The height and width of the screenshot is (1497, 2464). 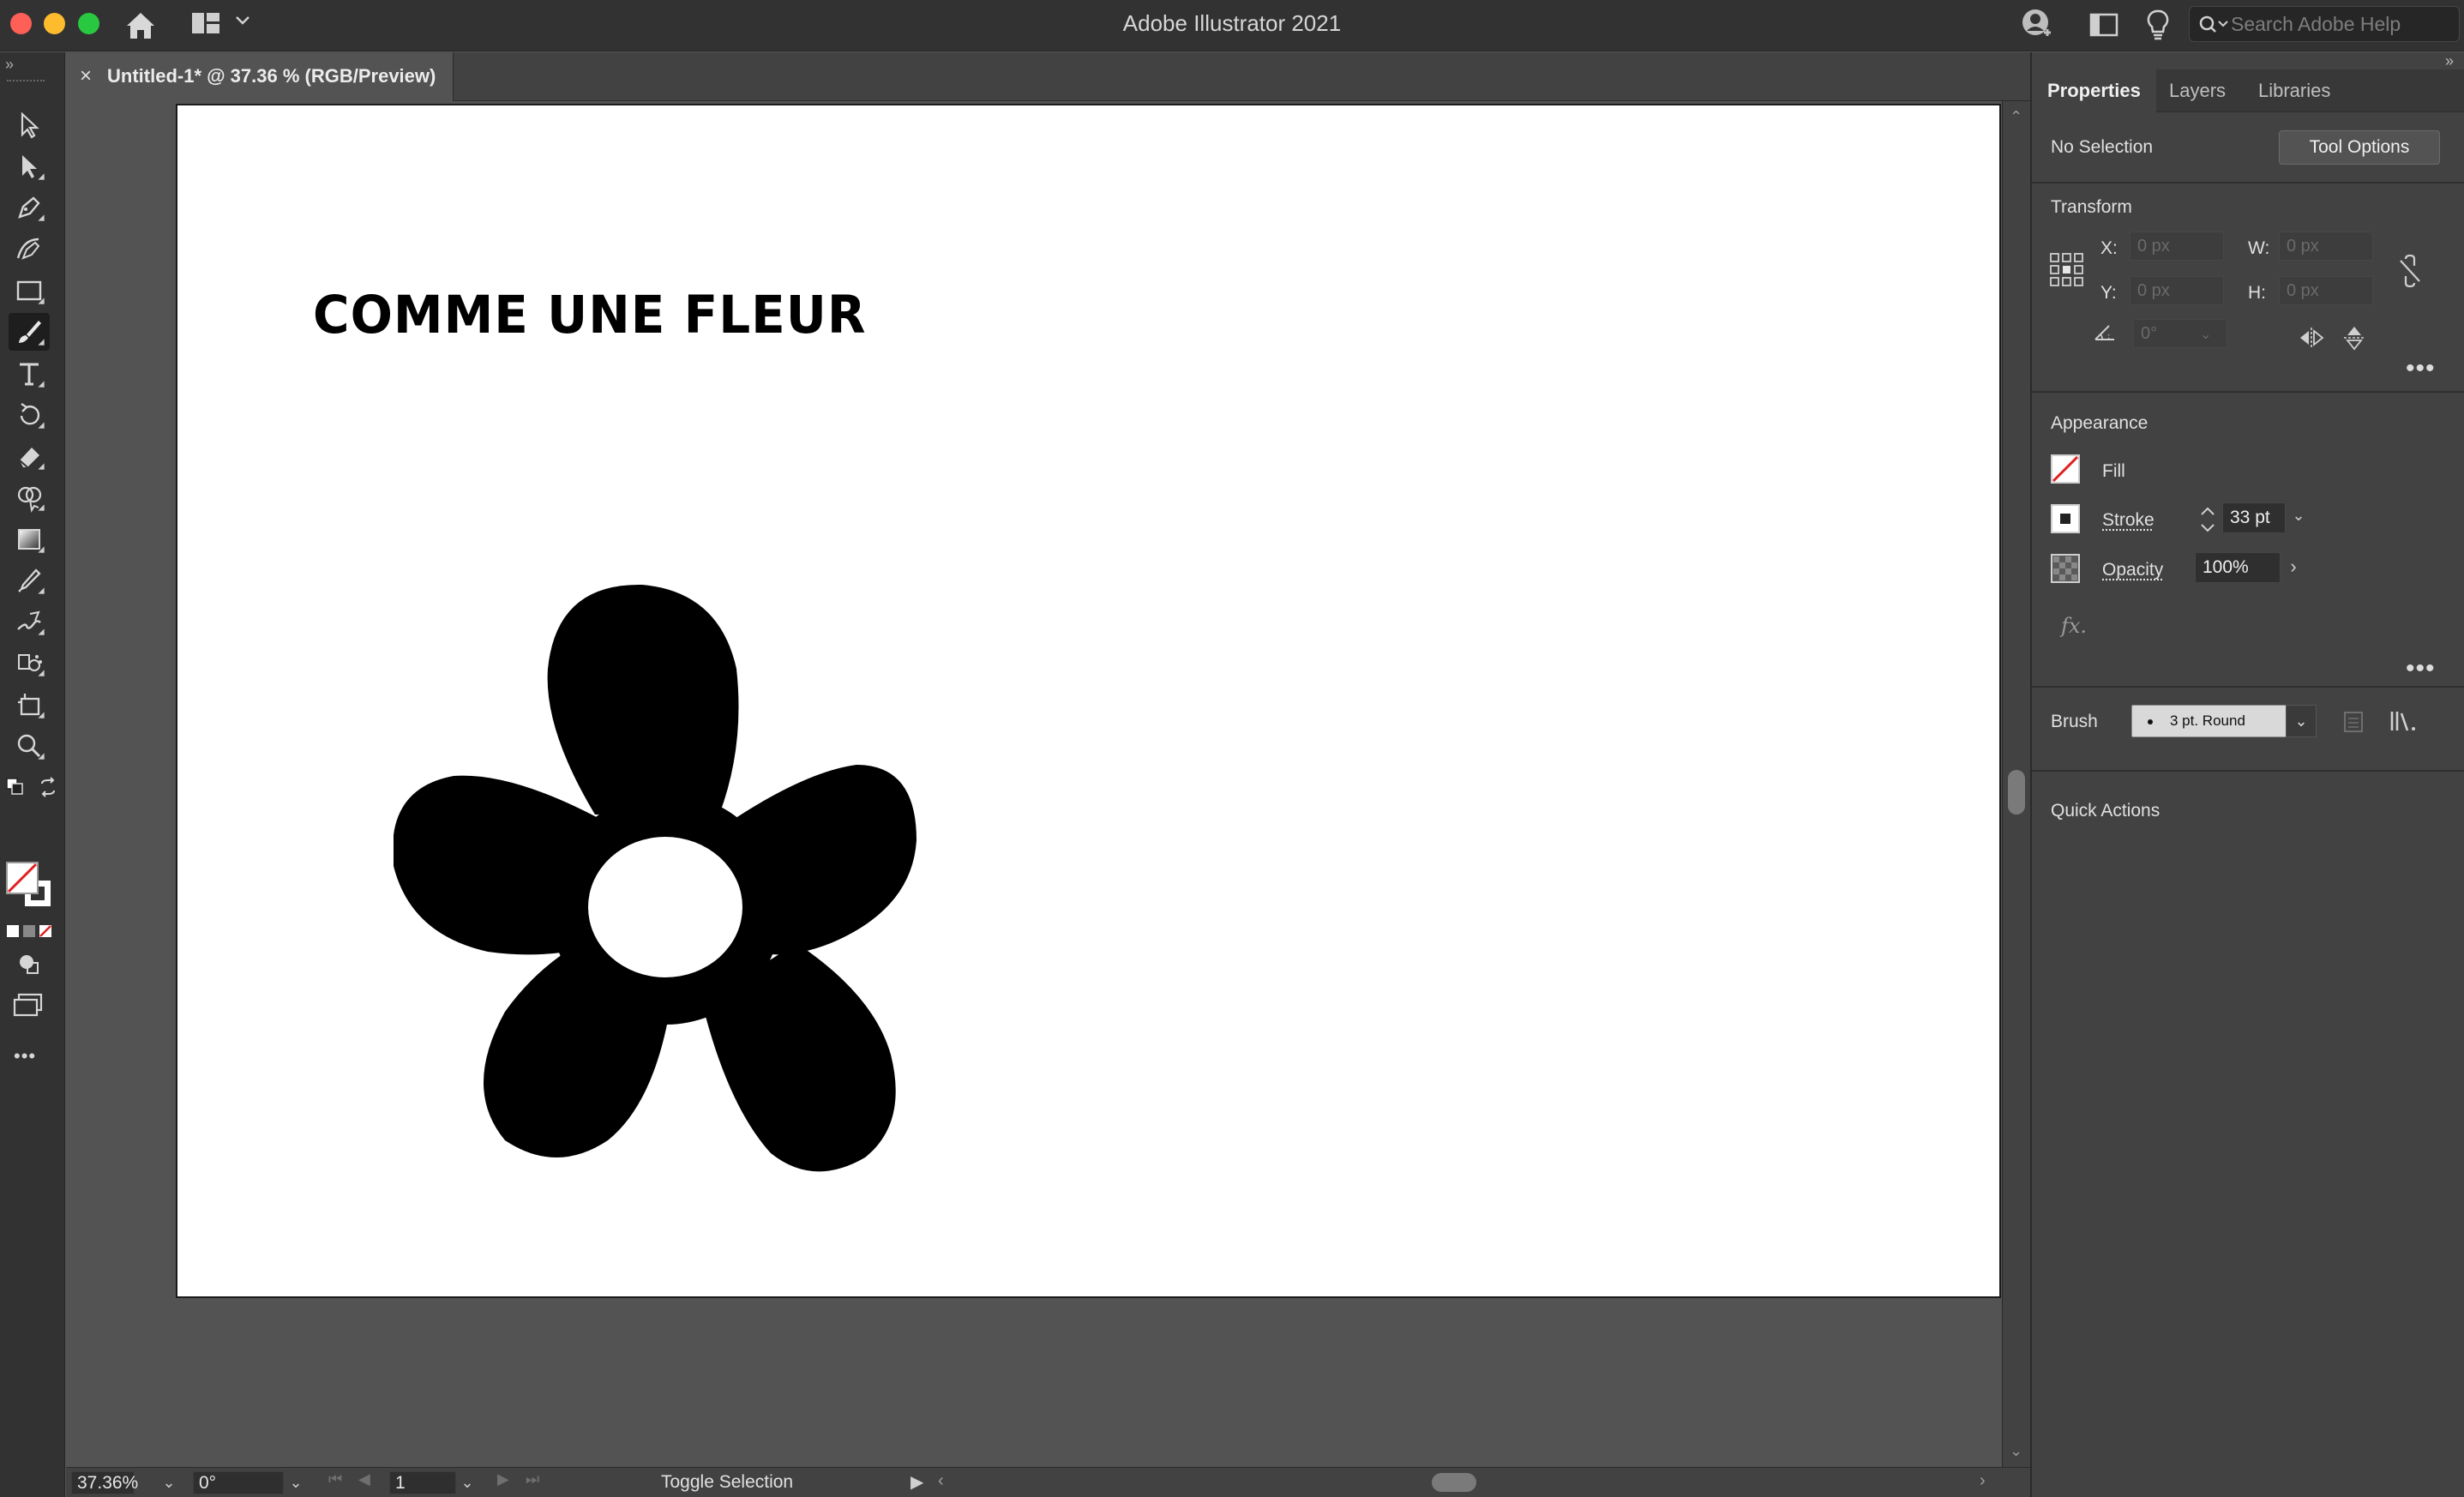 What do you see at coordinates (238, 1482) in the screenshot?
I see `rotation-field: 0°` at bounding box center [238, 1482].